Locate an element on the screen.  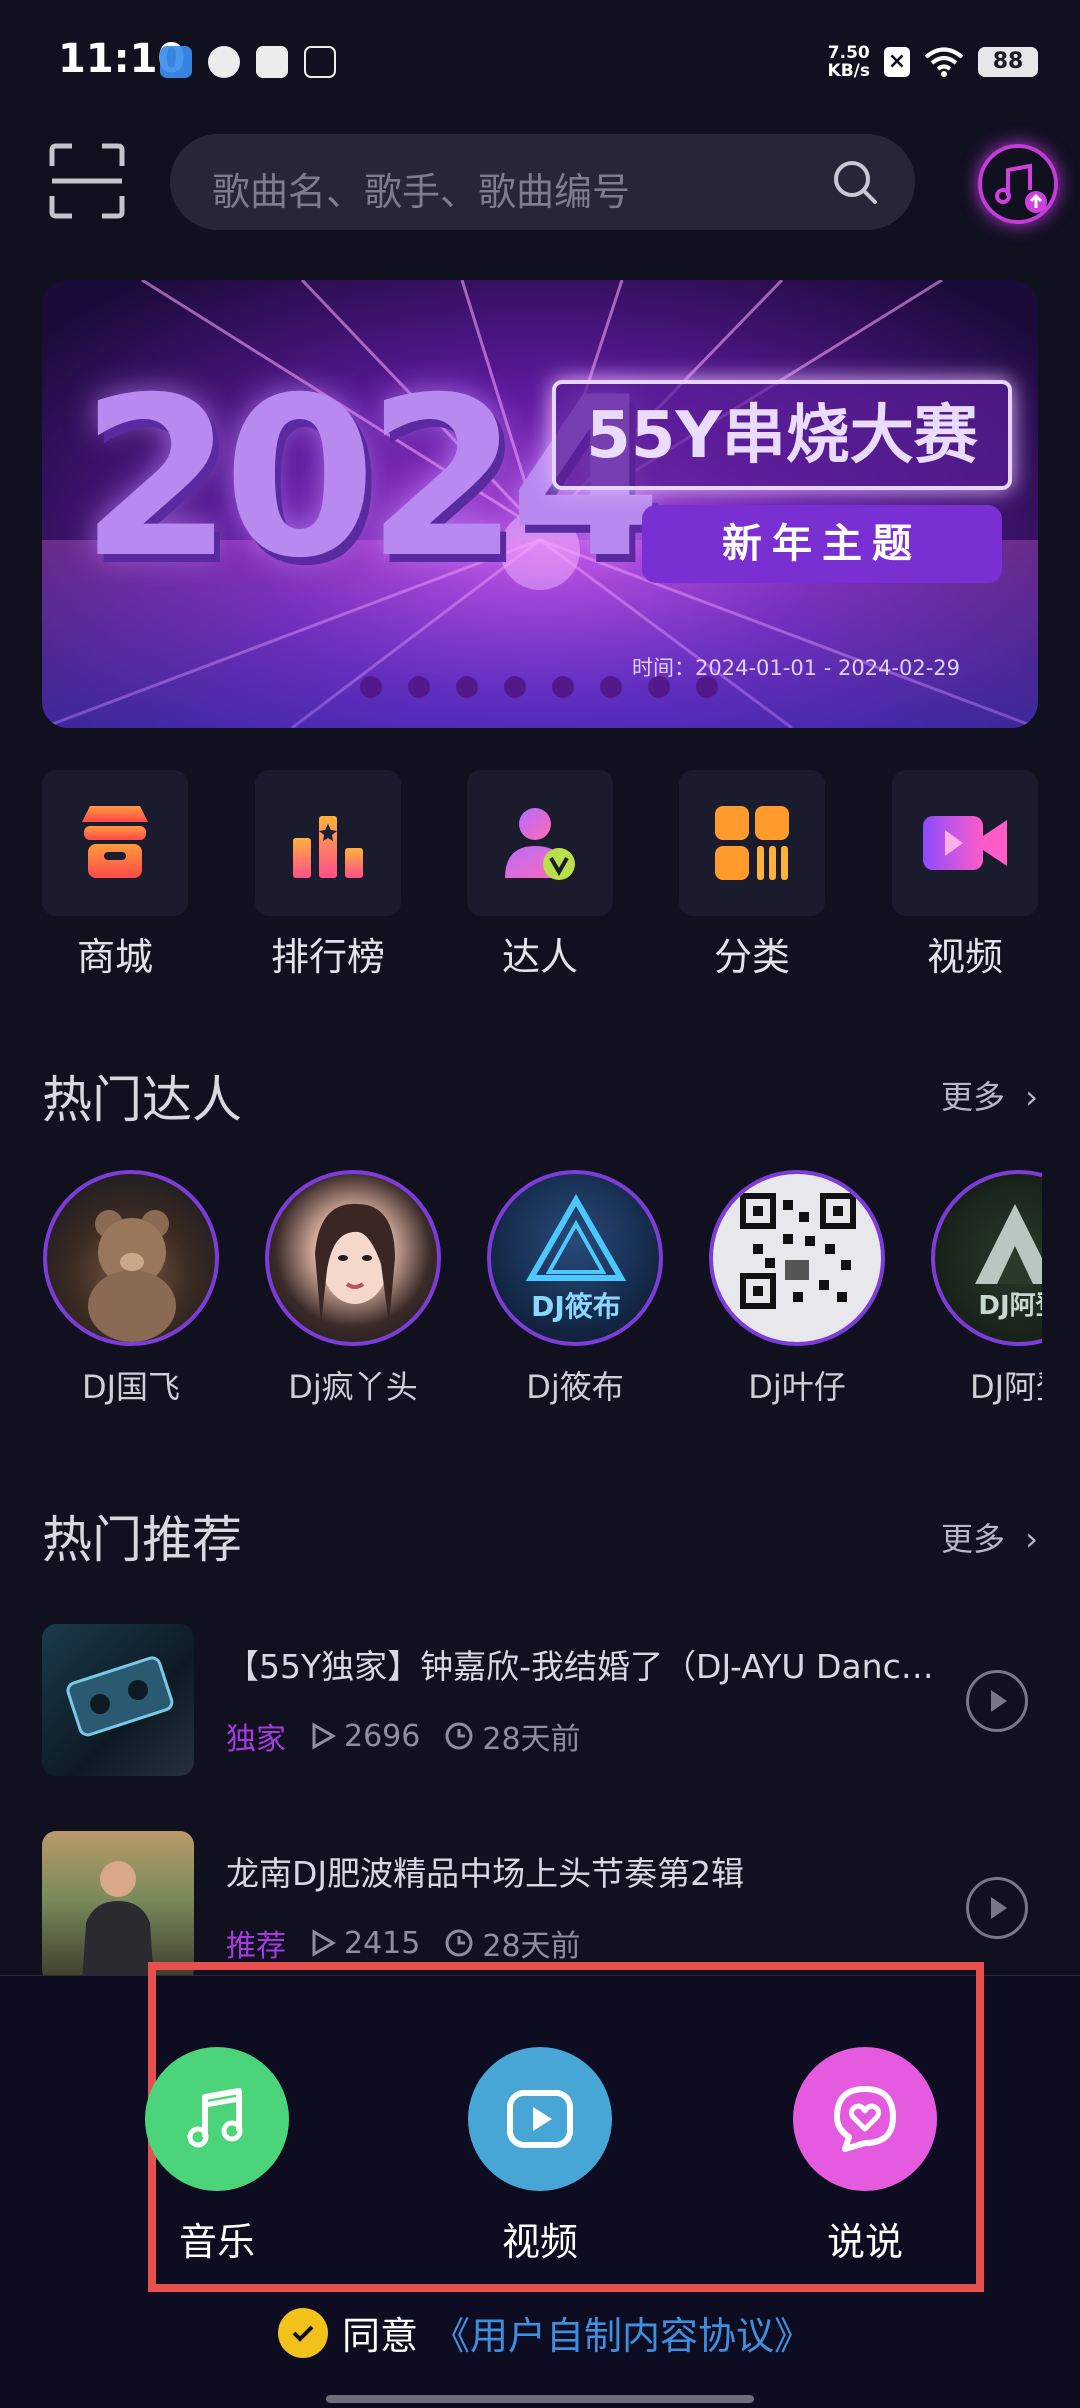
bear-avatar-image is located at coordinates (132, 1276).